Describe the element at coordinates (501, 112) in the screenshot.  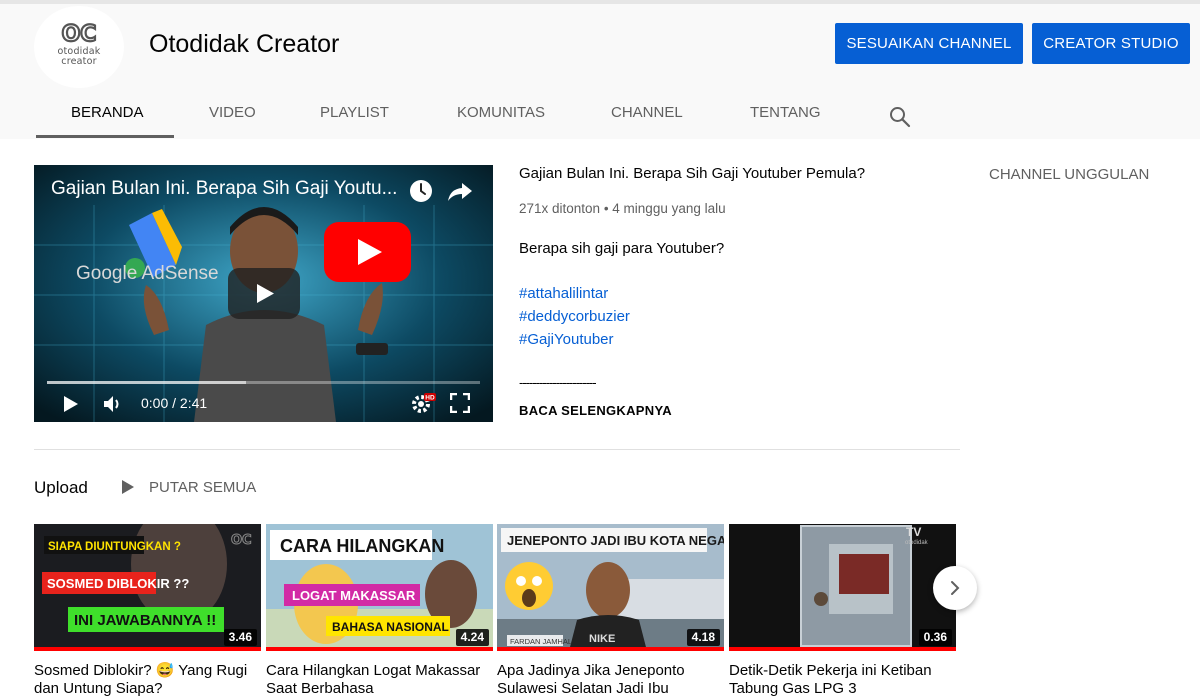
I see `tab-komunitas: KOMUNITAS` at that location.